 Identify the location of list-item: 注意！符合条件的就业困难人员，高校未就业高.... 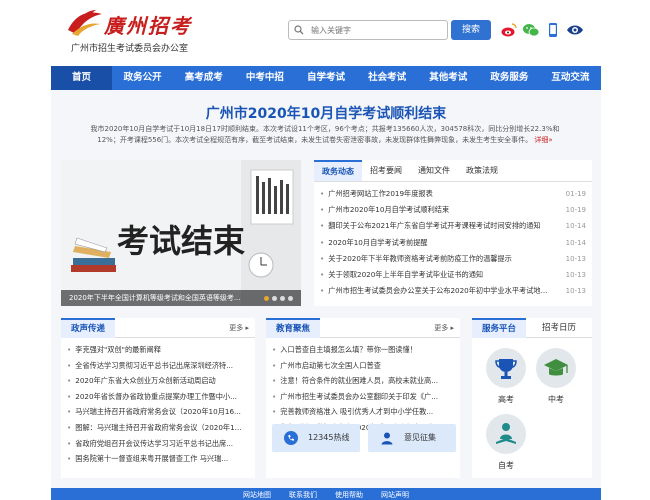
(363, 381).